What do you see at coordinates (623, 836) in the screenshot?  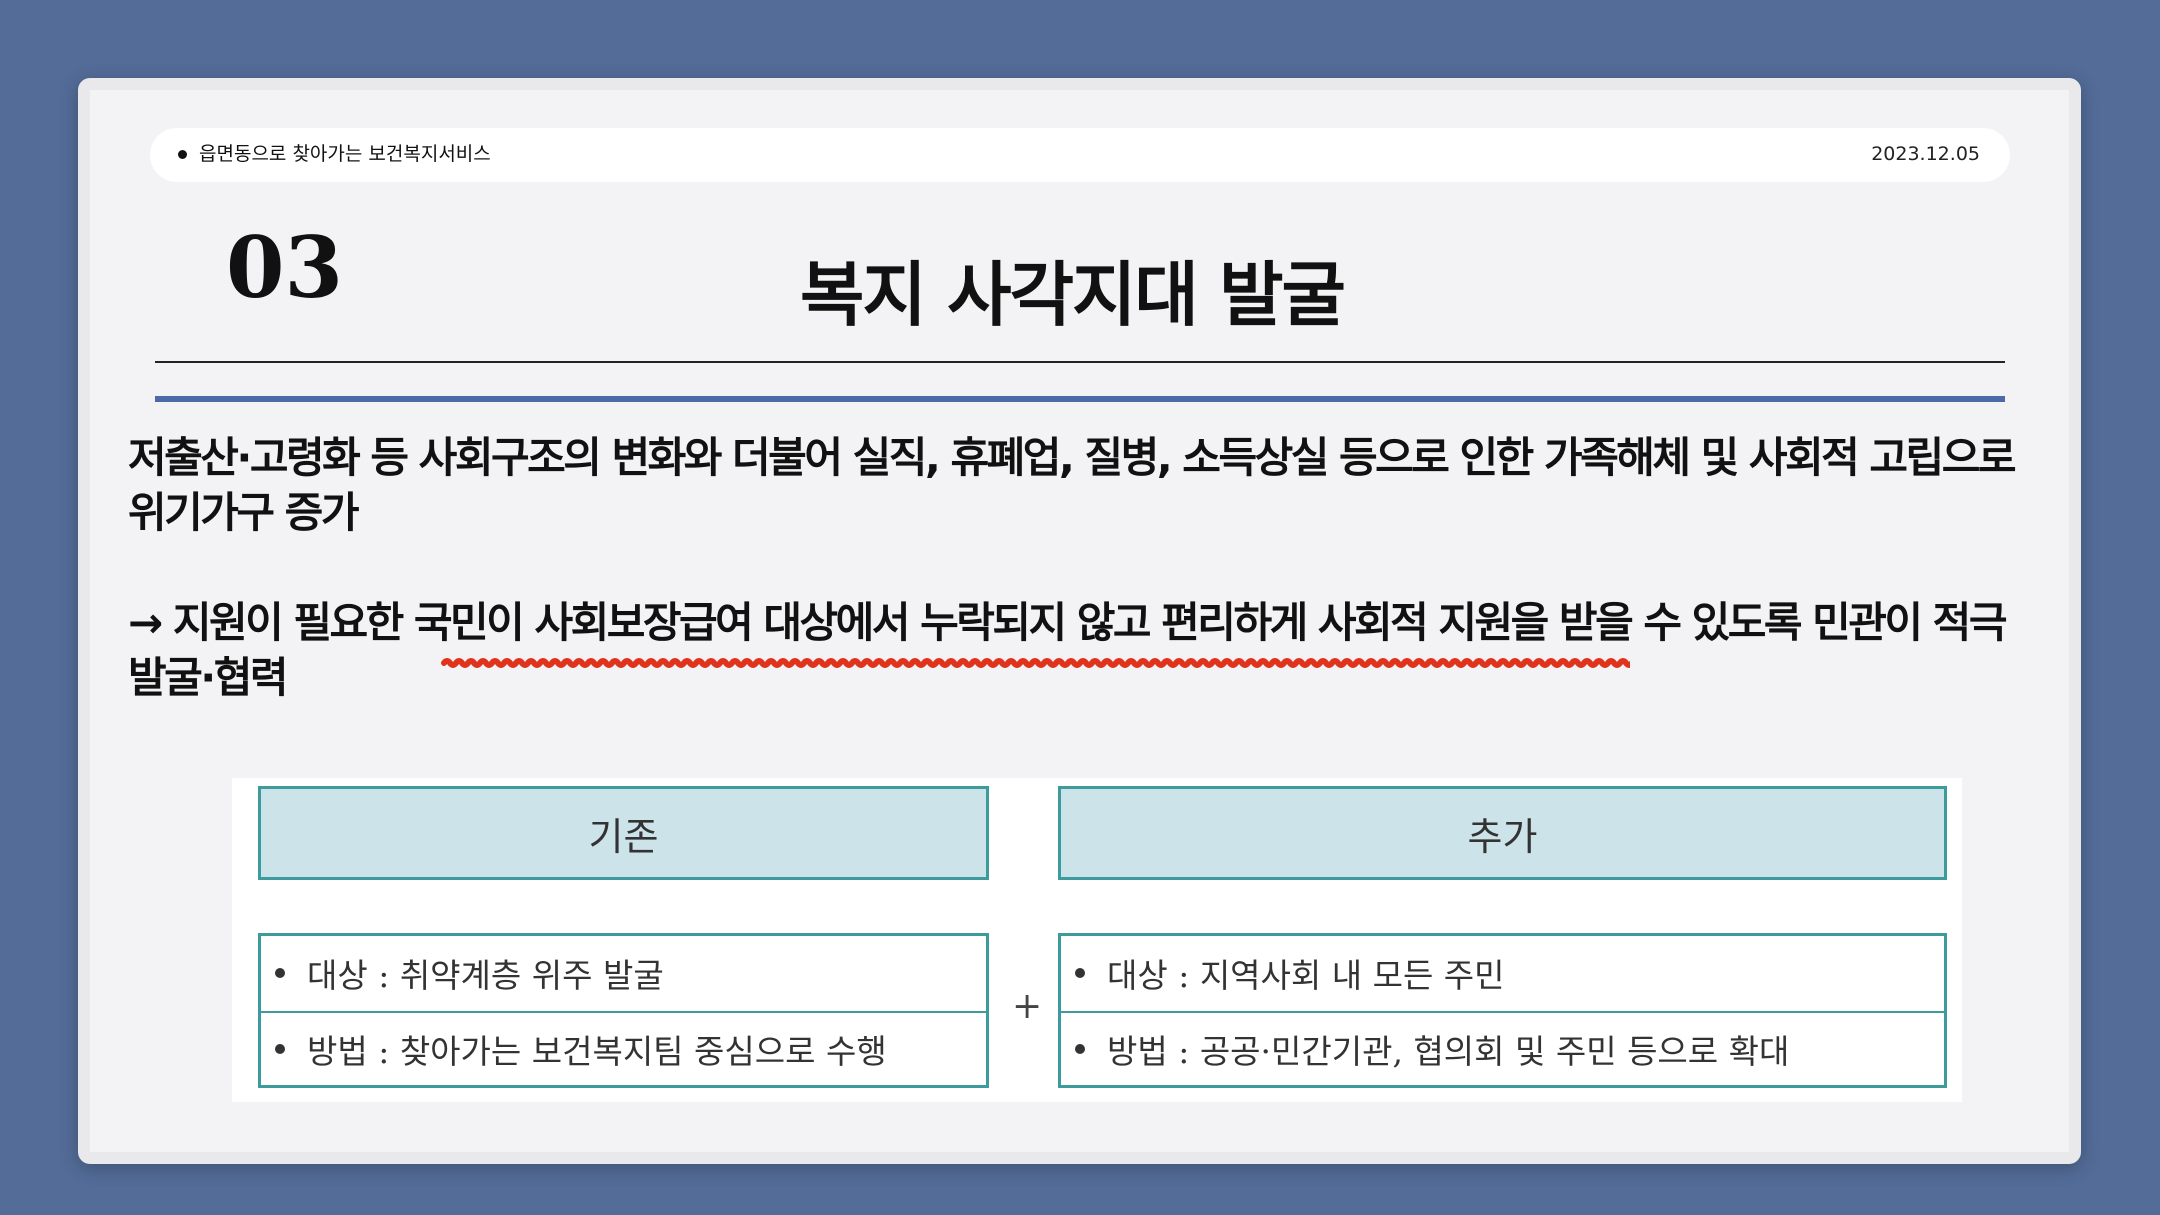 I see `existing-header-label: 기존` at bounding box center [623, 836].